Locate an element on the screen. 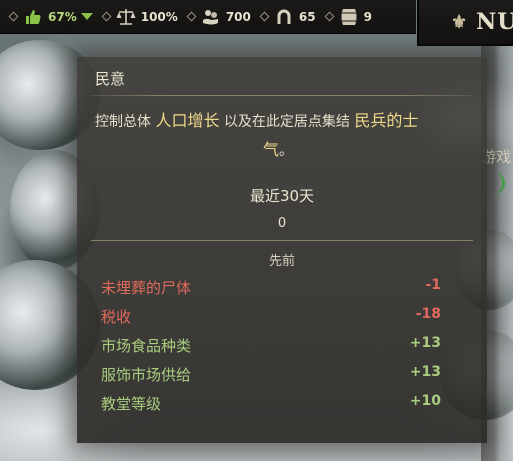 This screenshot has width=513, height=461. factor-value: -18 is located at coordinates (428, 314).